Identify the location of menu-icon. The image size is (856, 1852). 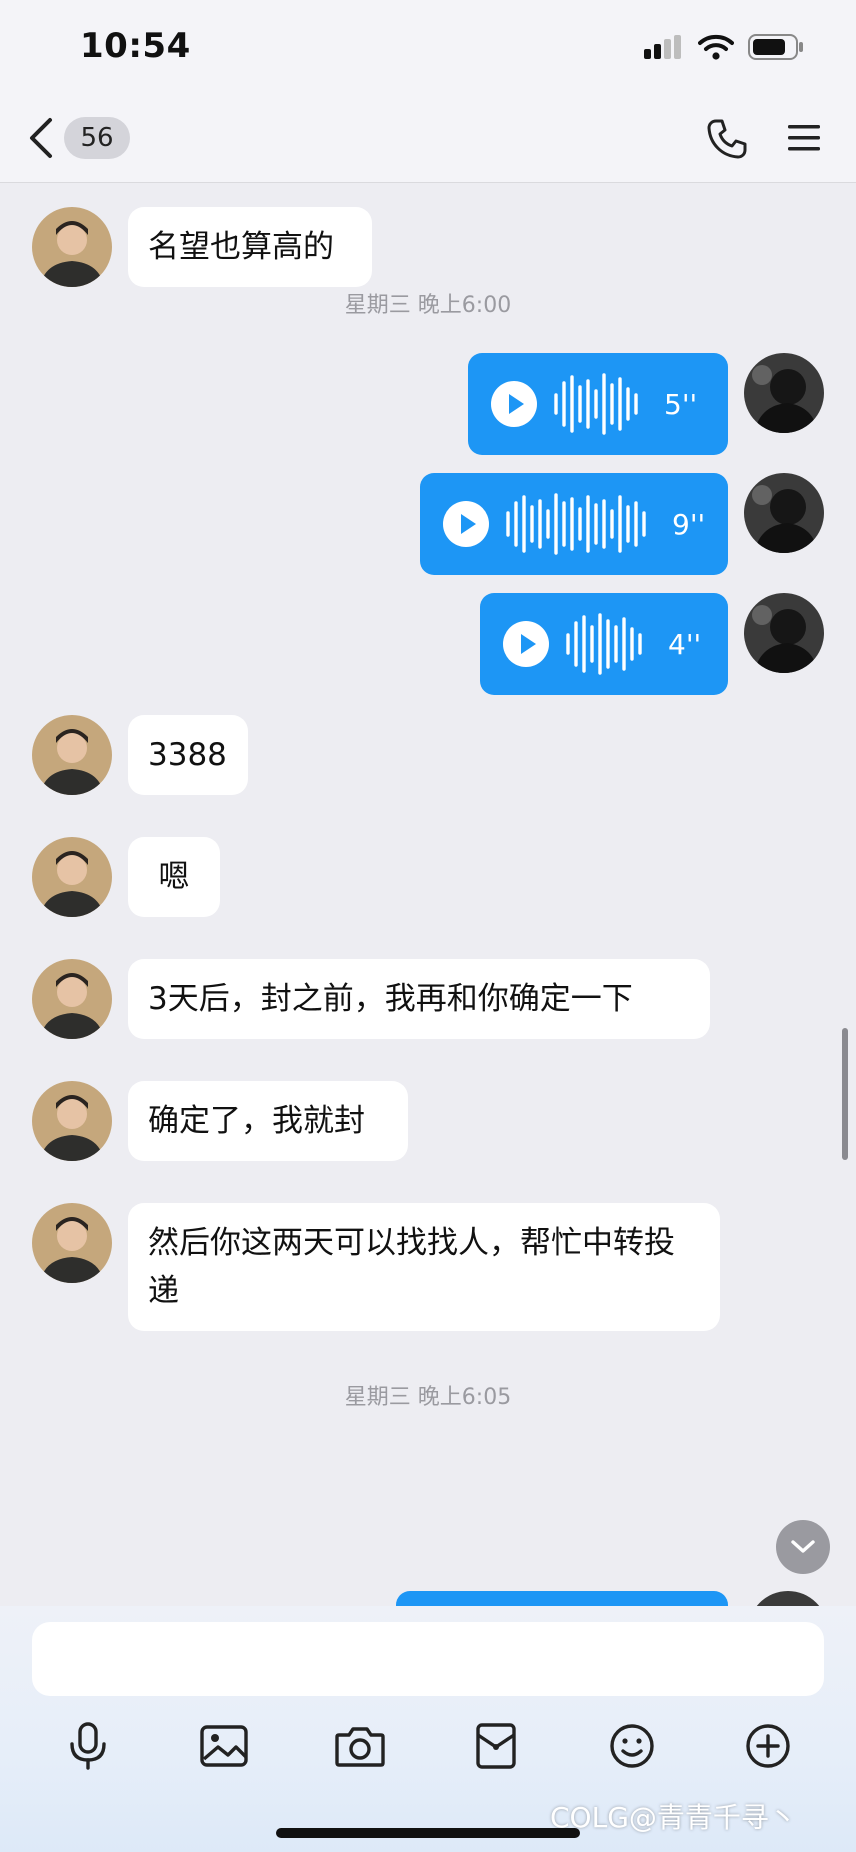
(804, 138).